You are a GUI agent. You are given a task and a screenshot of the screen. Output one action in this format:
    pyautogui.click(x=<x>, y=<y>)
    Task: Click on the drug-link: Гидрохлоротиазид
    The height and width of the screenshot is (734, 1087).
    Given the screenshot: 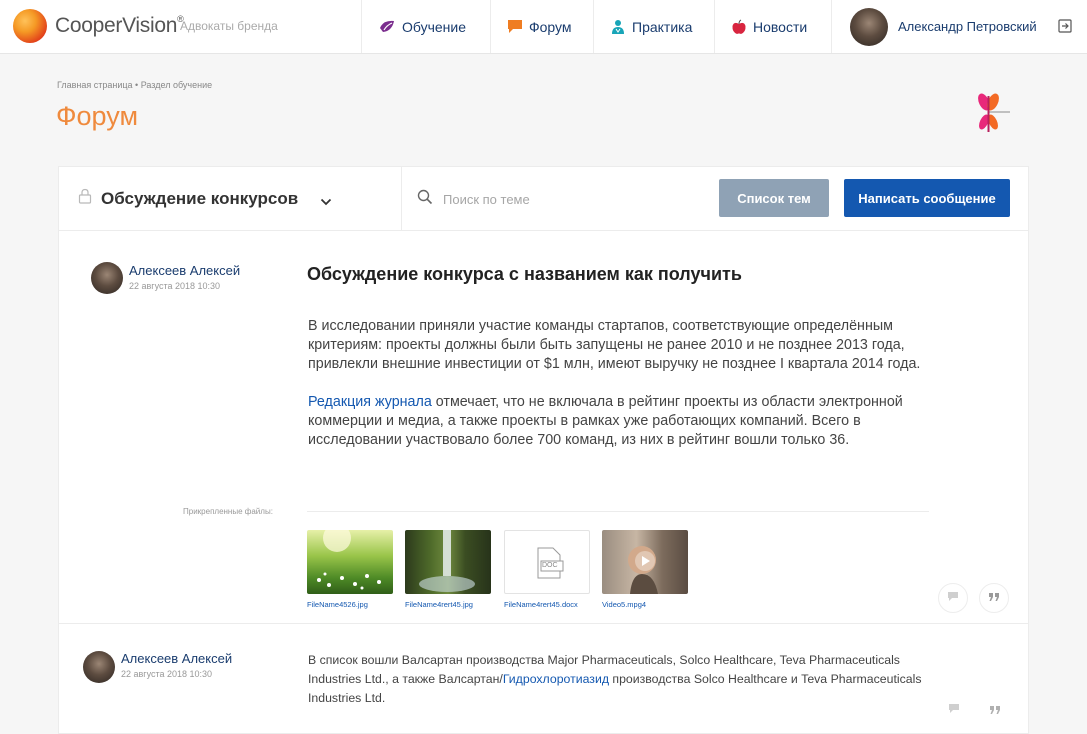 What is the action you would take?
    pyautogui.click(x=556, y=679)
    